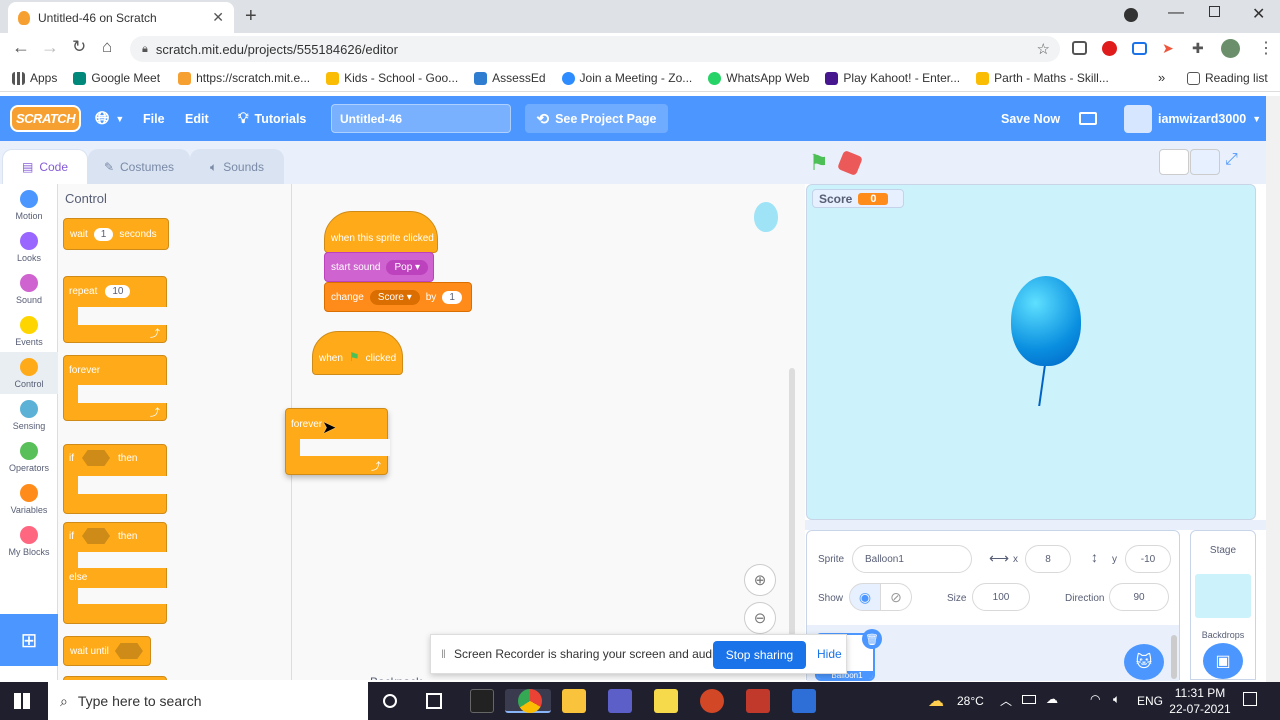 This screenshot has width=1280, height=720. Describe the element at coordinates (139, 166) in the screenshot. I see `tab-costumes: ✎ Costumes` at that location.